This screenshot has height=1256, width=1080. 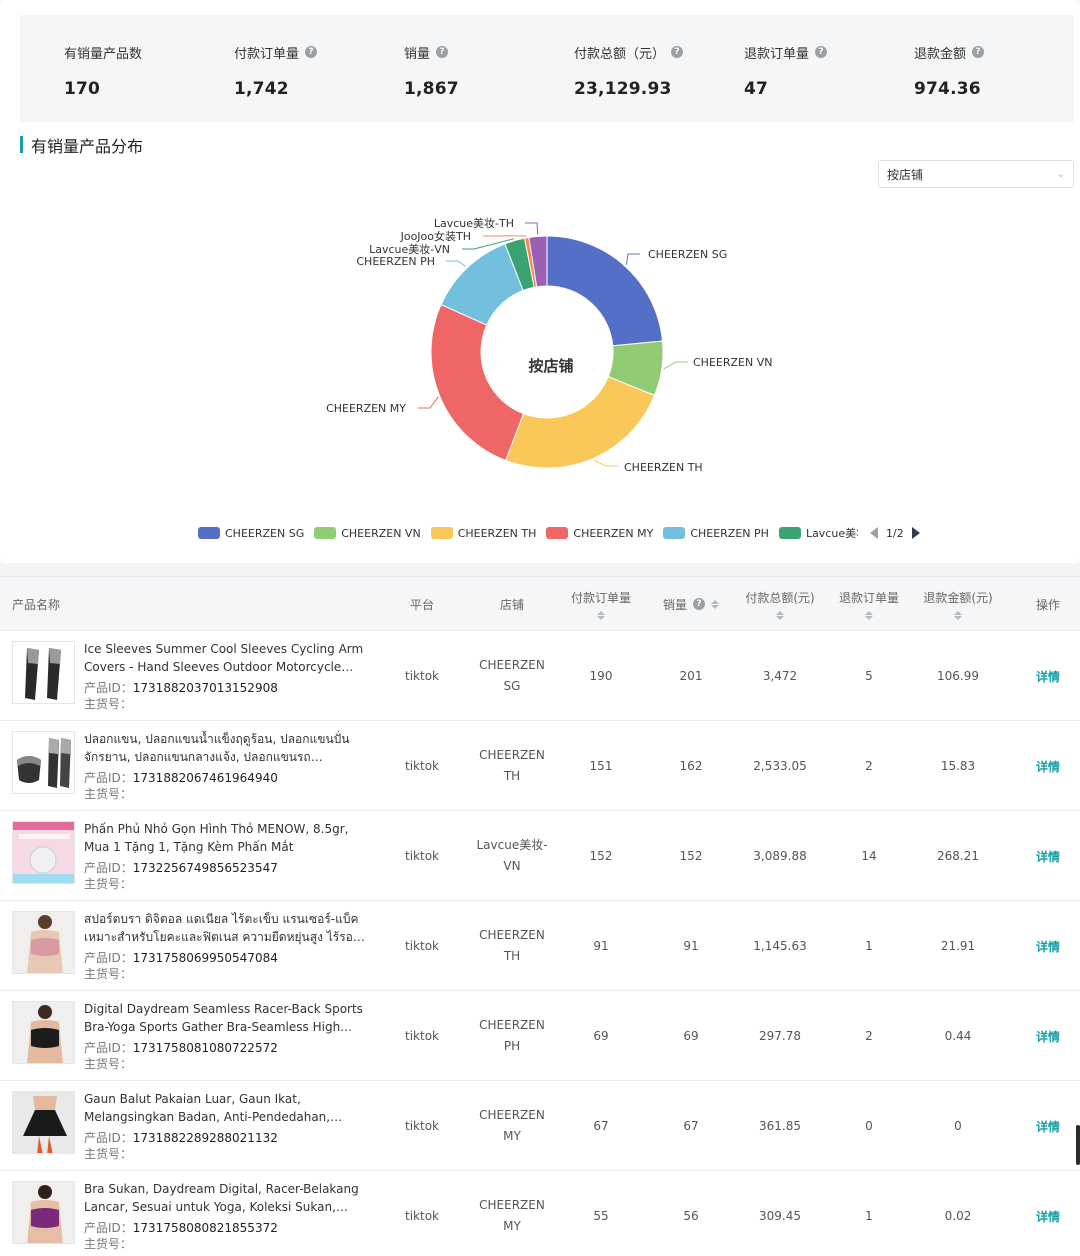 What do you see at coordinates (869, 1036) in the screenshot?
I see `cell-refund-orders: 2` at bounding box center [869, 1036].